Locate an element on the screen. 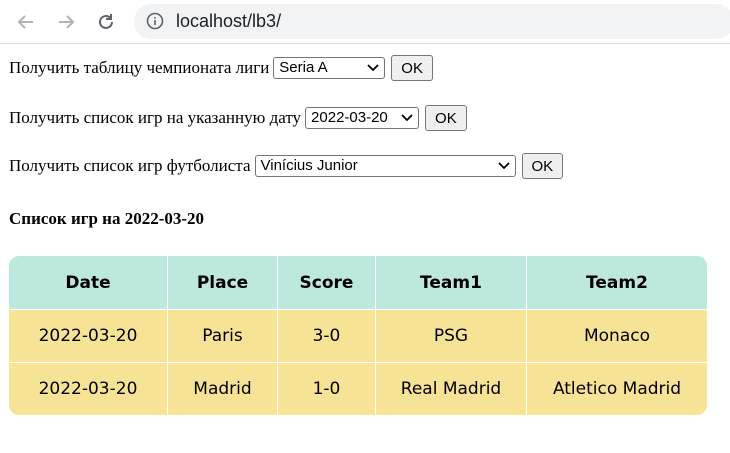 This screenshot has width=730, height=453. cell-team1: PSG is located at coordinates (451, 336).